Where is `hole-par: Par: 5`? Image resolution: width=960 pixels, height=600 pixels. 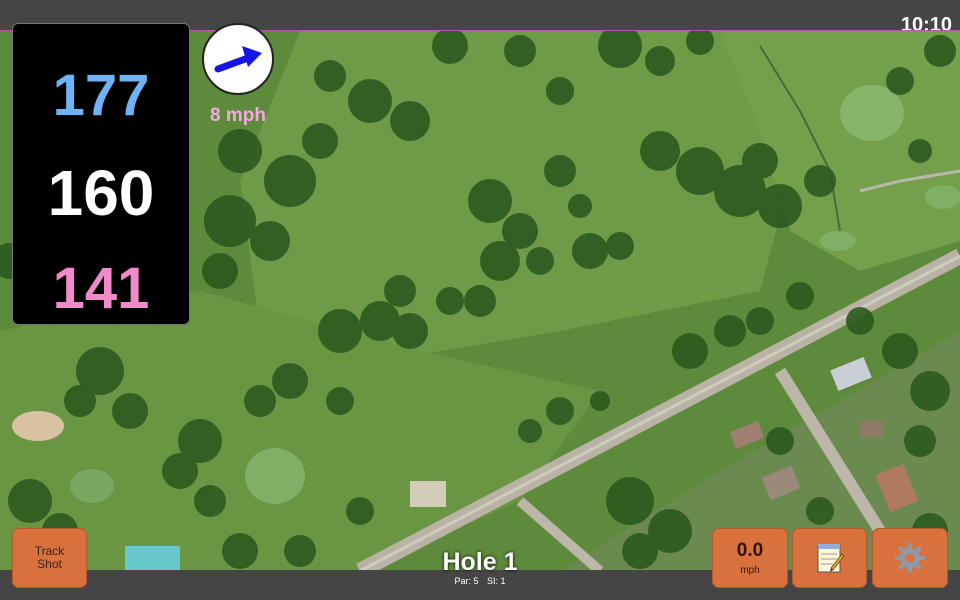
hole-par: Par: 5 is located at coordinates (466, 581).